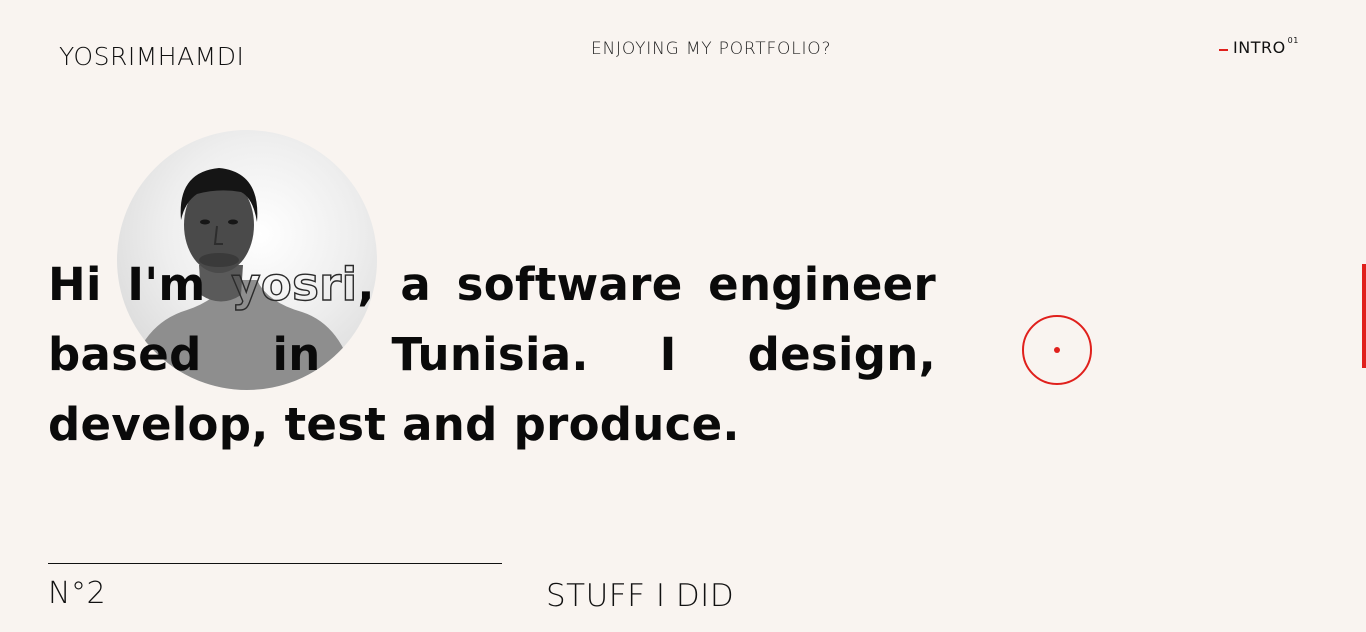 This screenshot has width=1366, height=632. I want to click on section-indicator-number: 01, so click(1293, 40).